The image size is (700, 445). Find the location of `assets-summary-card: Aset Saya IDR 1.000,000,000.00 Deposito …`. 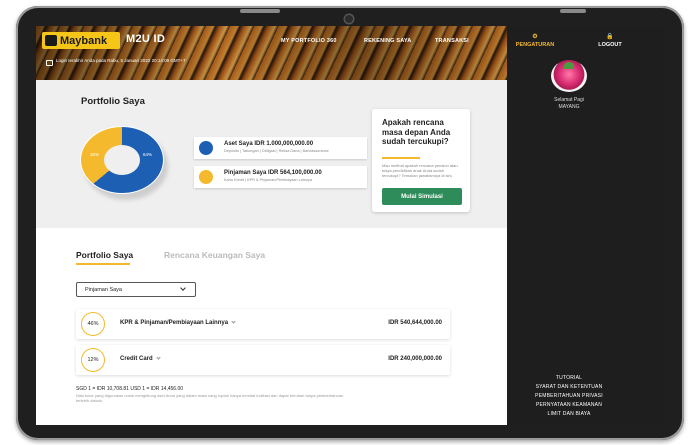

assets-summary-card: Aset Saya IDR 1.000,000,000.00 Deposito … is located at coordinates (280, 148).